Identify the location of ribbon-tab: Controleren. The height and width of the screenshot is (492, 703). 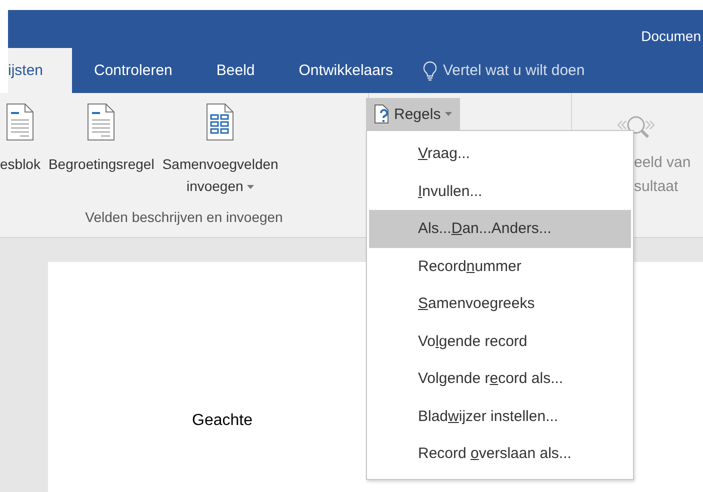
(133, 70).